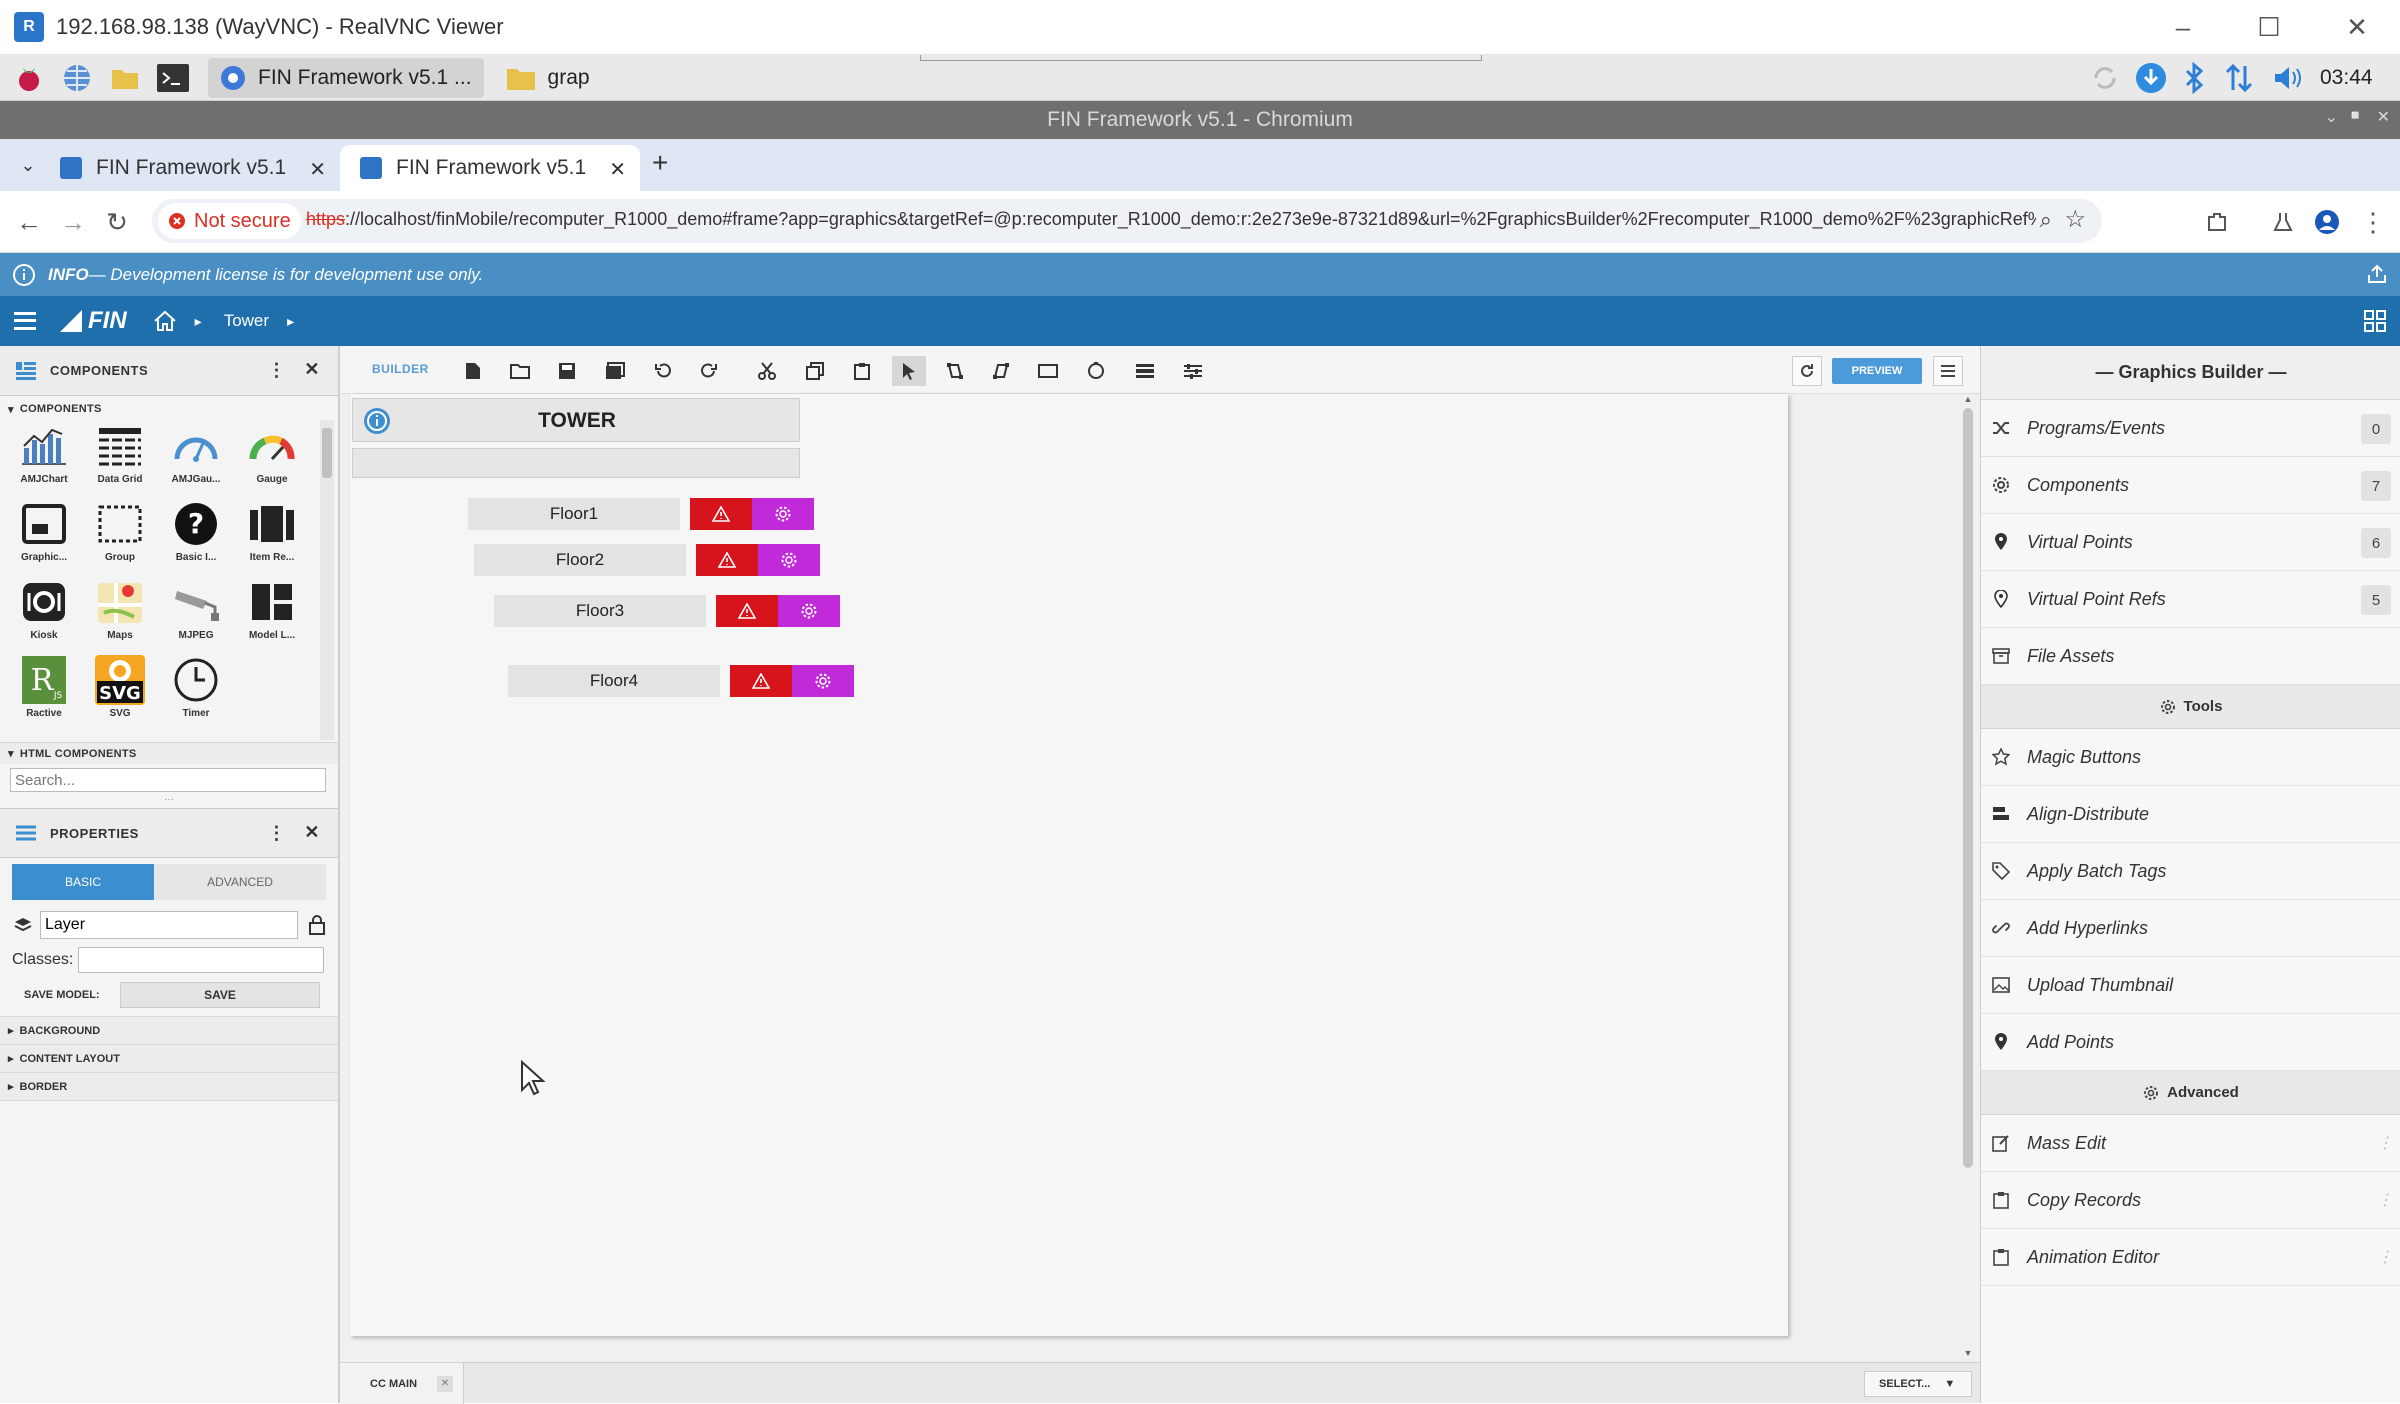  I want to click on component-mjpeg: MJPEG, so click(196, 612).